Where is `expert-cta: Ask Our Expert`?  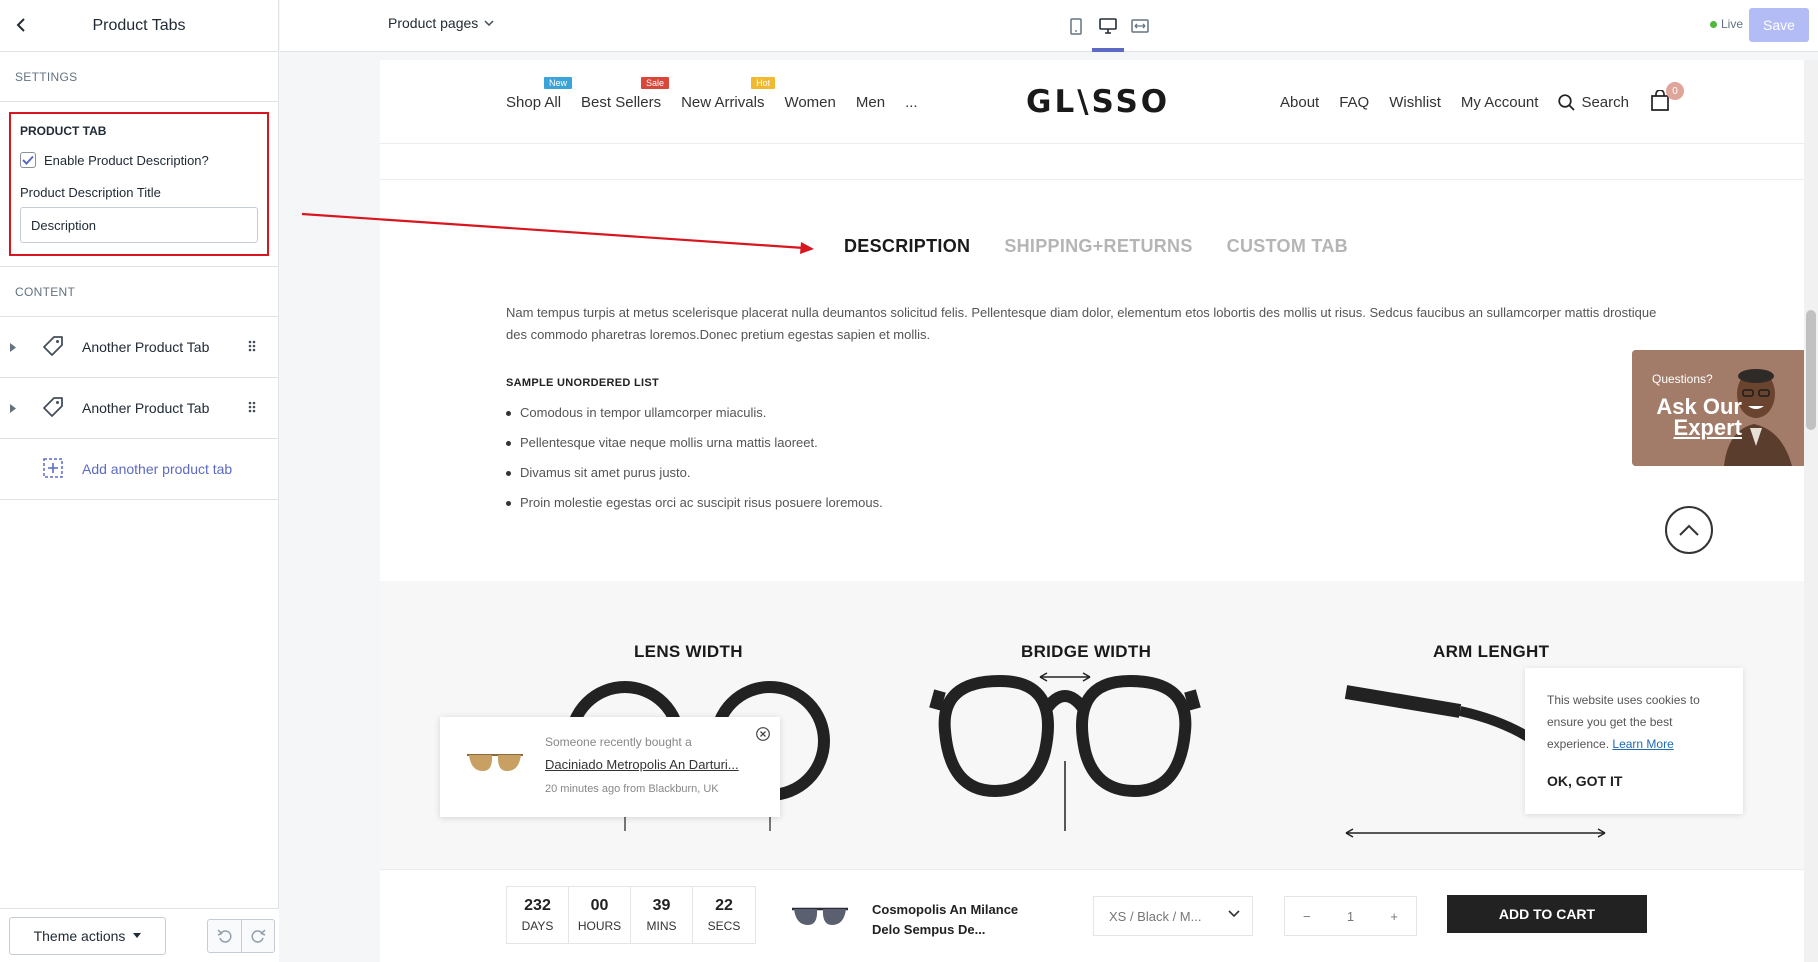
expert-cta: Ask Our Expert is located at coordinates (1697, 417).